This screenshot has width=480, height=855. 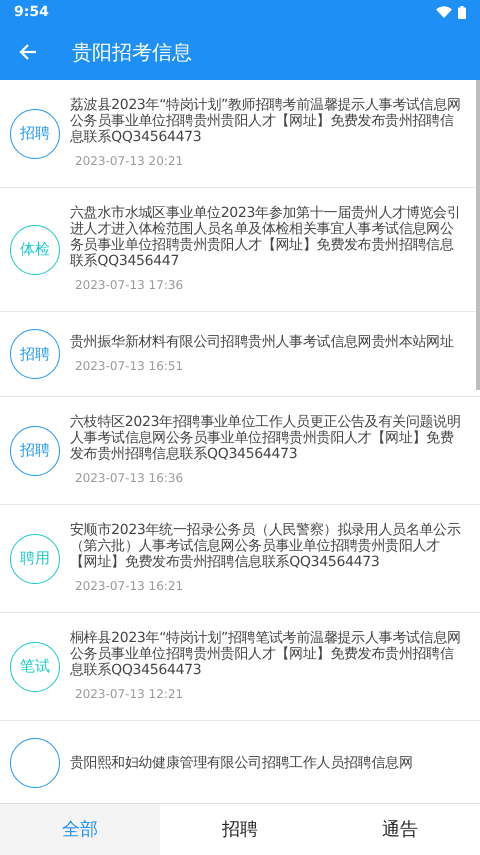 What do you see at coordinates (129, 478) in the screenshot?
I see `news-date: 2023-07-13 16:36` at bounding box center [129, 478].